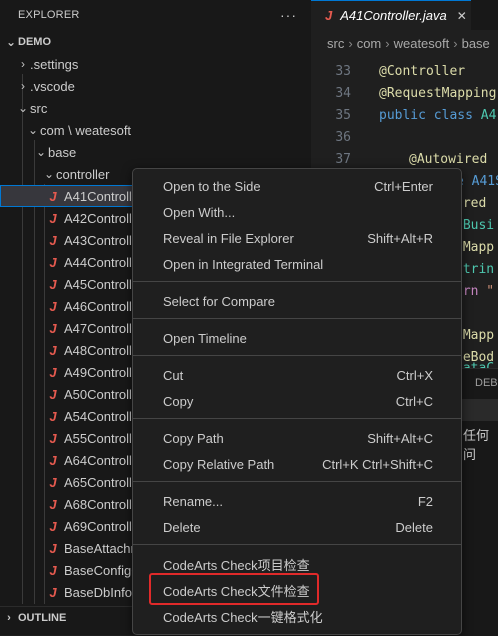 This screenshot has width=498, height=636. I want to click on tree-label: A69Controll, so click(98, 526).